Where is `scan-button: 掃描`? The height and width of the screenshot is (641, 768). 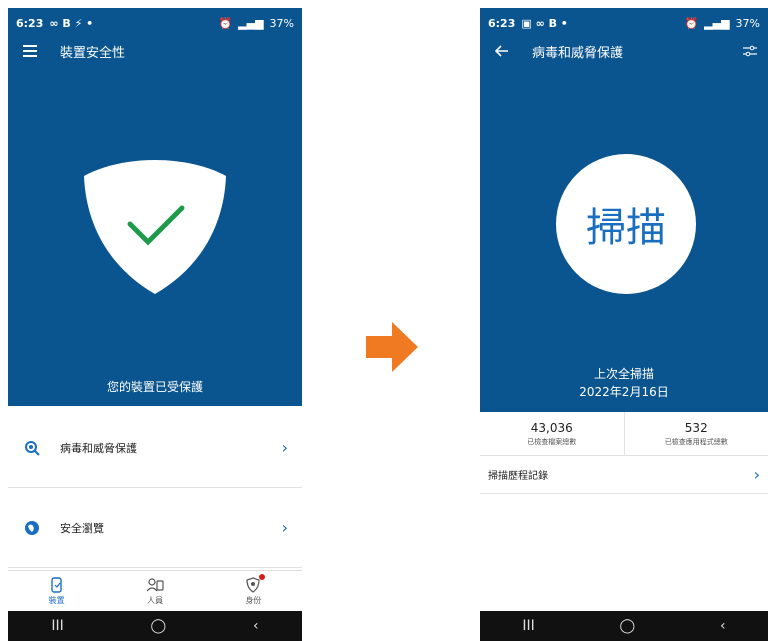 scan-button: 掃描 is located at coordinates (626, 224).